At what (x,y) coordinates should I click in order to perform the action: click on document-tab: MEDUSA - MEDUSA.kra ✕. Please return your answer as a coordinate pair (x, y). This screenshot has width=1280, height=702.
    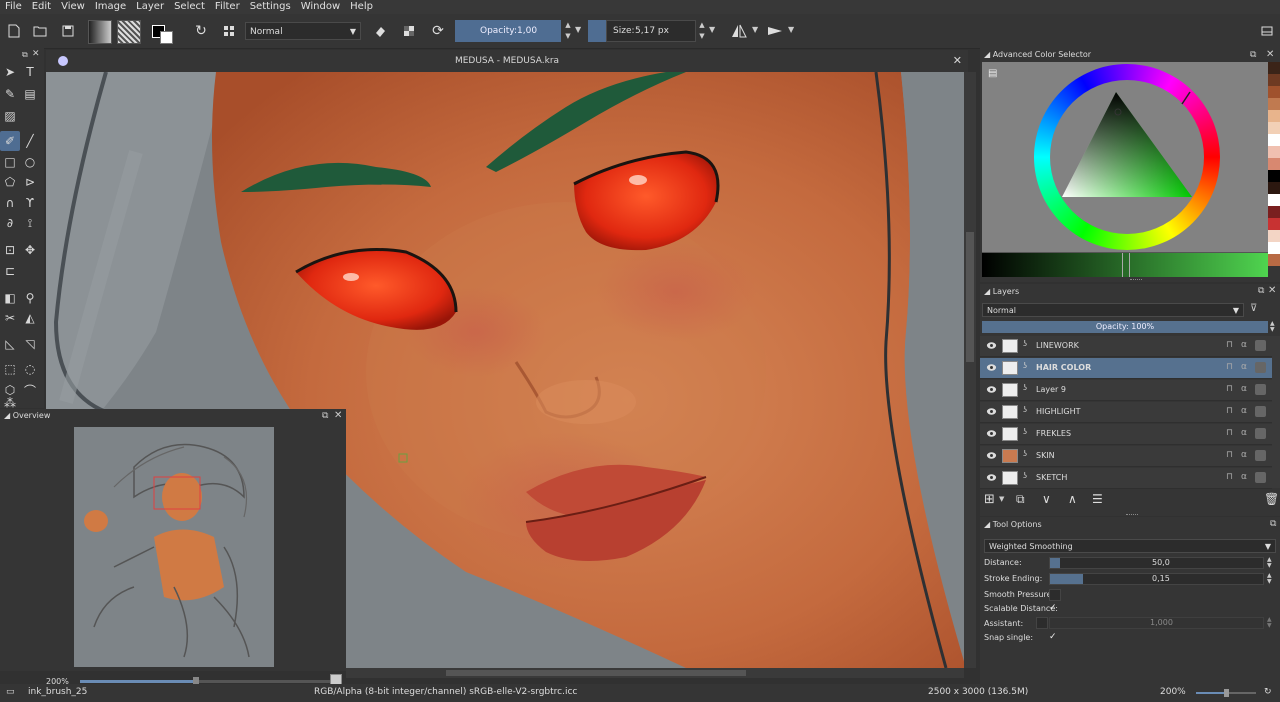
    Looking at the image, I should click on (507, 61).